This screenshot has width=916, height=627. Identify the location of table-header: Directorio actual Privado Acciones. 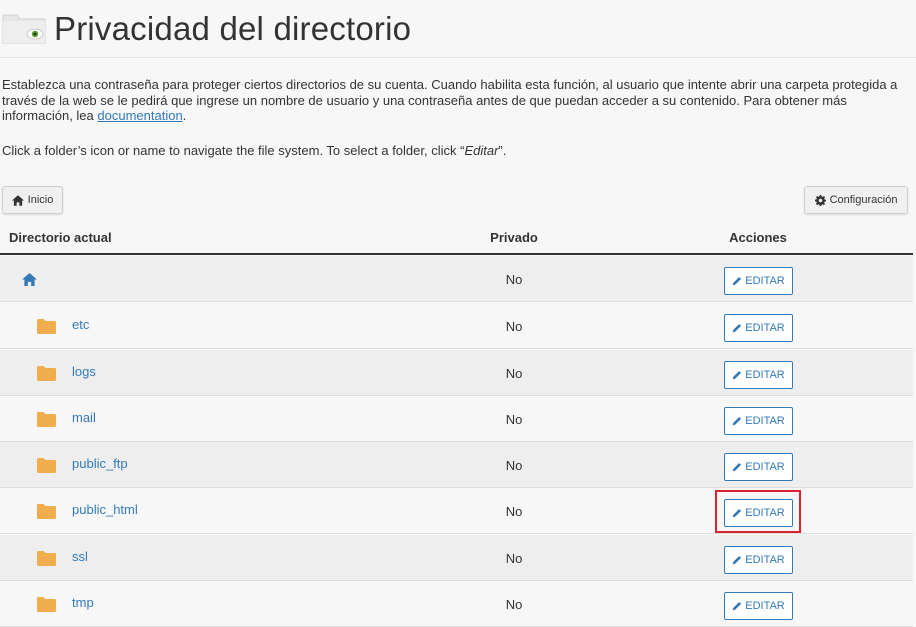
(456, 238).